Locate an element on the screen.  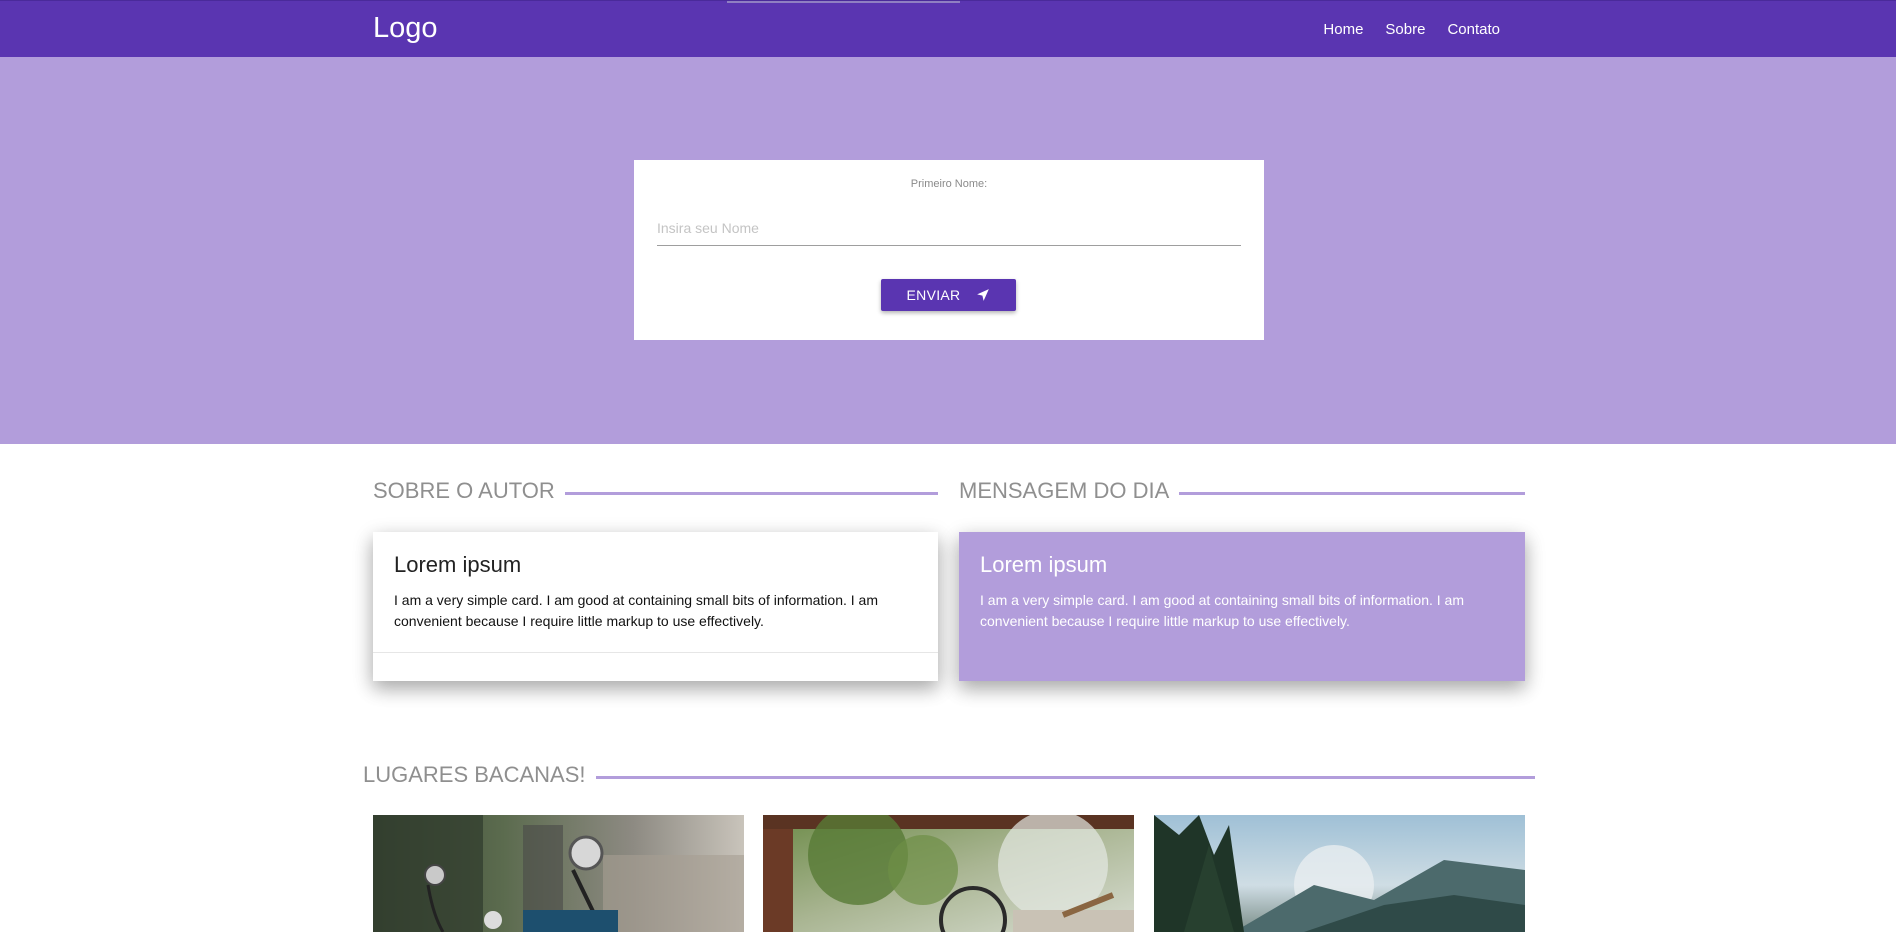
send-button: ENVIAR is located at coordinates (948, 295).